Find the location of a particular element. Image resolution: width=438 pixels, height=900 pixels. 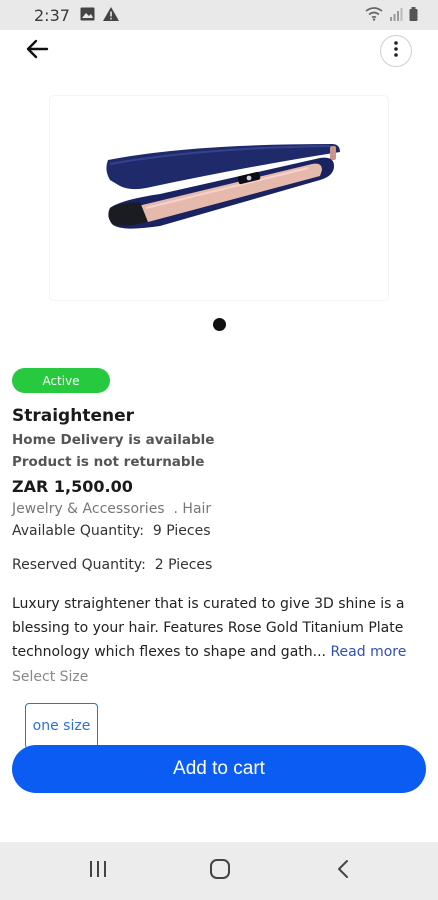

reserved-quantity-label: Reserved Quantity: is located at coordinates (79, 565).